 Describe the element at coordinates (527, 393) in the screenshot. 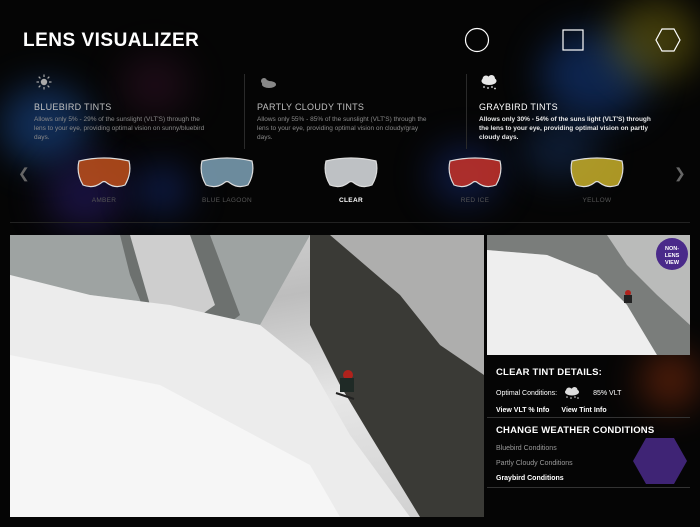

I see `optimal-conditions-label: Optimal Conditions:` at that location.